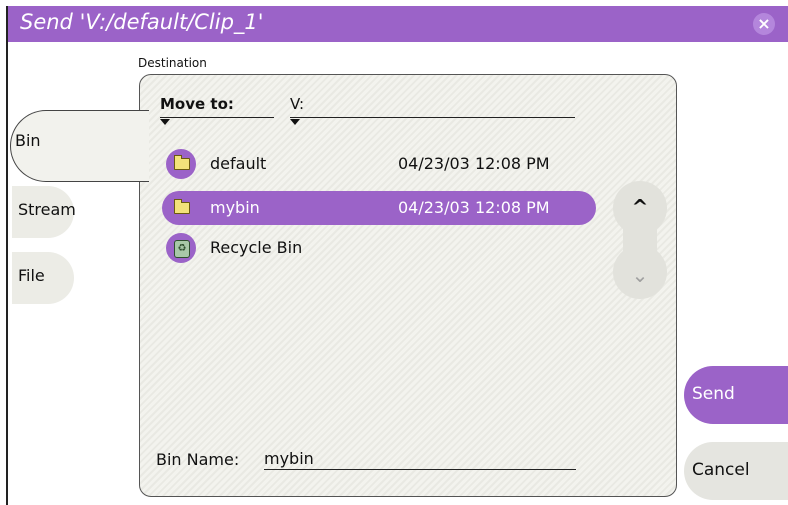 This screenshot has height=505, width=788. I want to click on chevron-up-icon: ^, so click(640, 207).